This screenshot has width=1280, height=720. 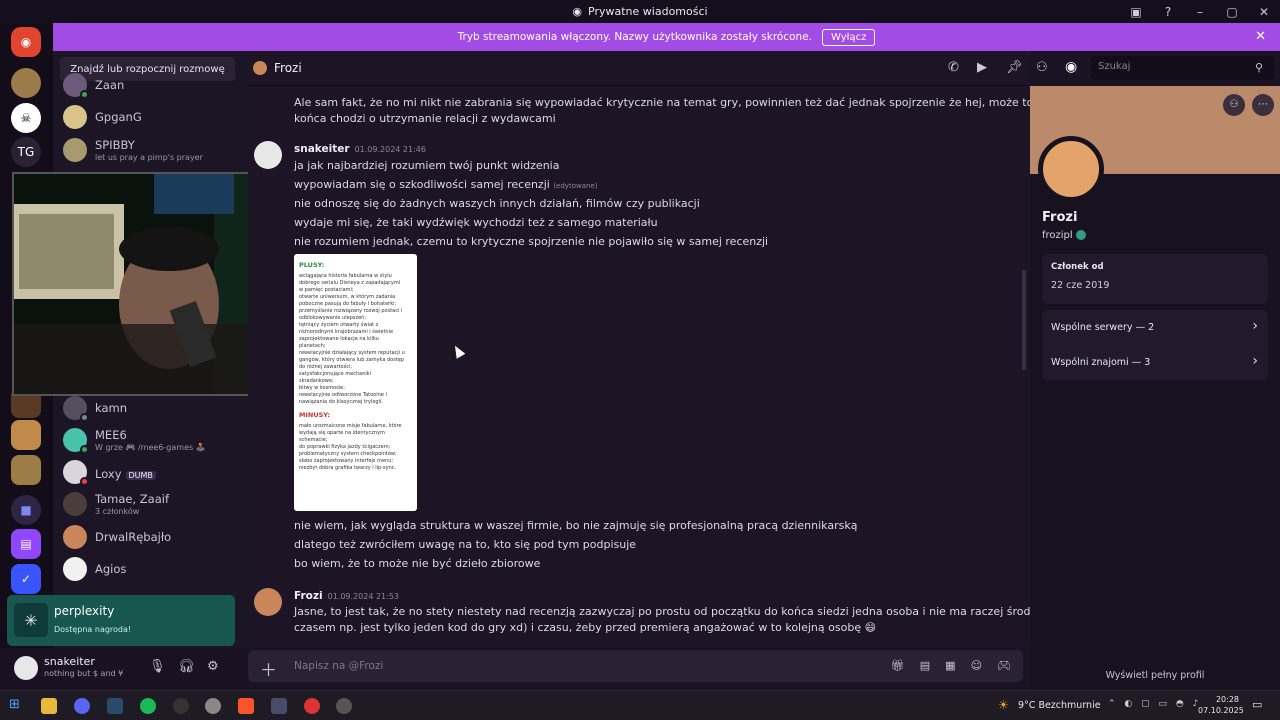 What do you see at coordinates (635, 666) in the screenshot?
I see `message-composer: ＋ Napisz na @Frozi 🎁︎ ▤ ▦ ☺ 🎮︎` at bounding box center [635, 666].